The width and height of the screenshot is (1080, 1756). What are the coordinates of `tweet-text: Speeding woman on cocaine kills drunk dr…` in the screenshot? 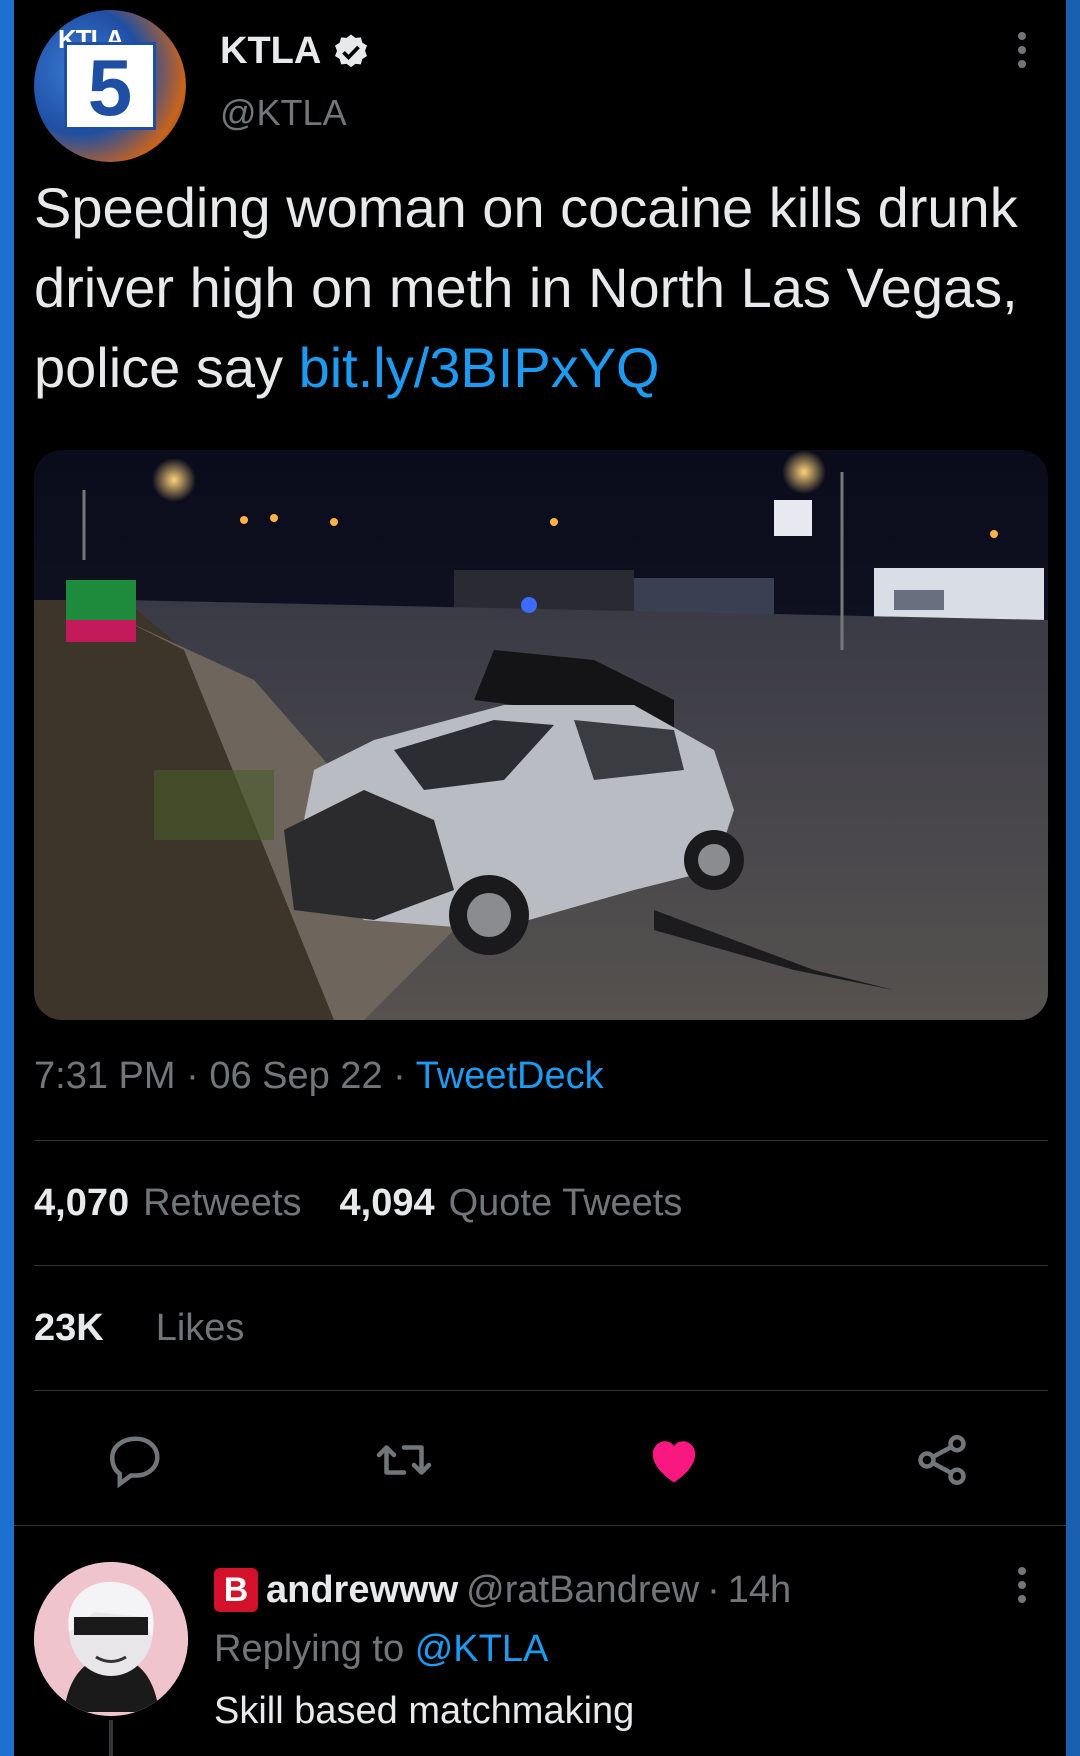 It's located at (544, 288).